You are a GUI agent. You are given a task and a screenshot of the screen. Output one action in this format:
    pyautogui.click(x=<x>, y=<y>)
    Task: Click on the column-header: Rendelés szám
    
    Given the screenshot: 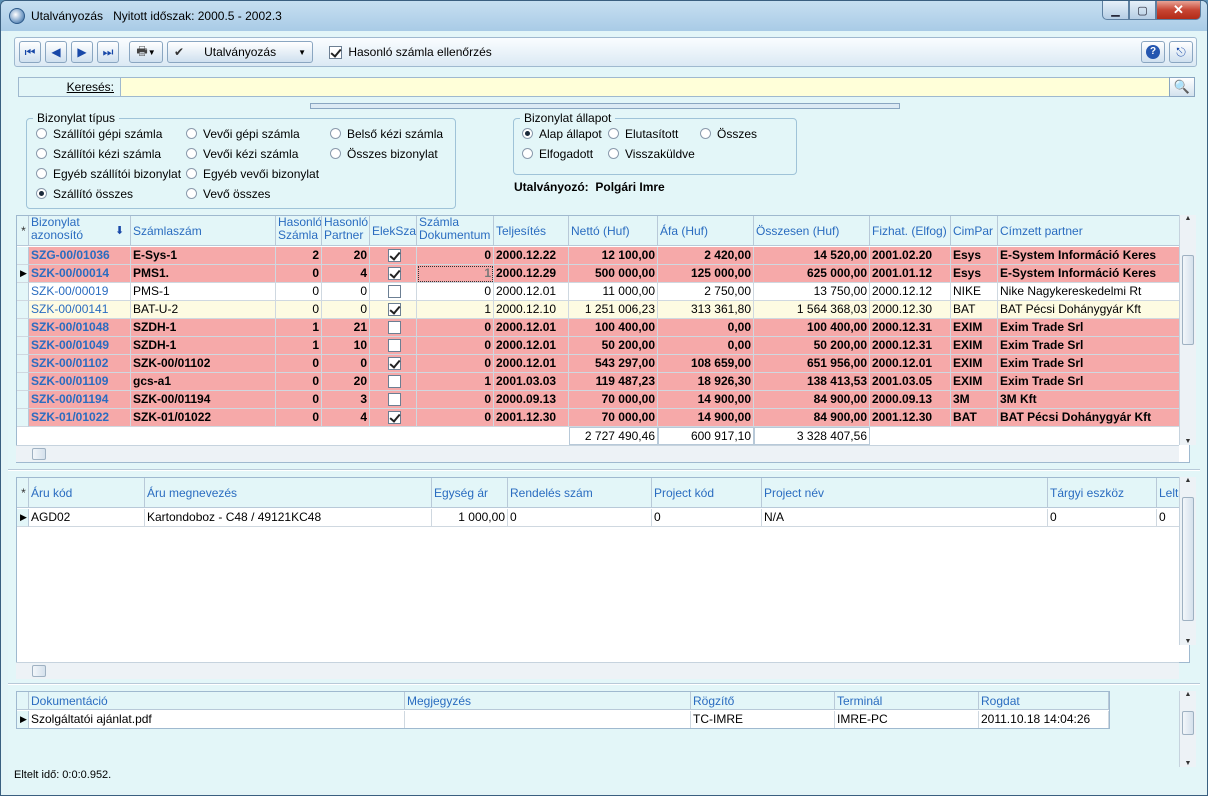 What is the action you would take?
    pyautogui.click(x=580, y=493)
    